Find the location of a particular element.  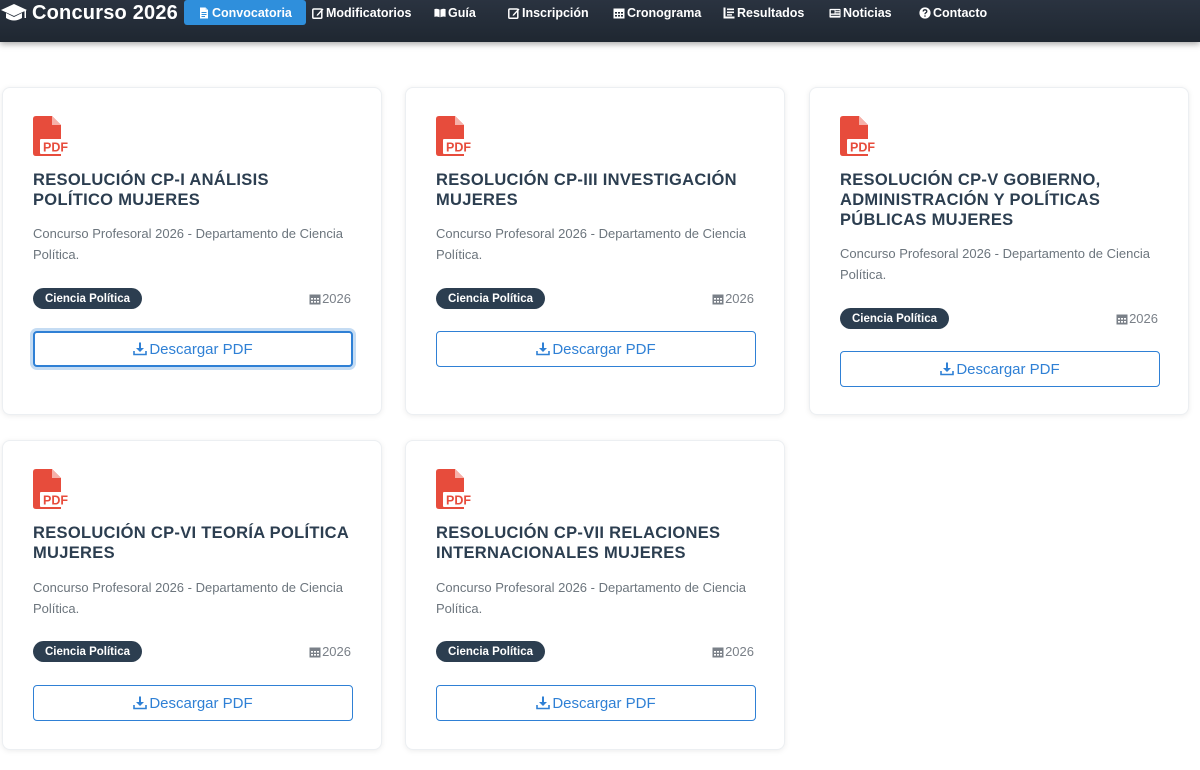

nav-modificatorios: Modificatorios is located at coordinates (361, 12).